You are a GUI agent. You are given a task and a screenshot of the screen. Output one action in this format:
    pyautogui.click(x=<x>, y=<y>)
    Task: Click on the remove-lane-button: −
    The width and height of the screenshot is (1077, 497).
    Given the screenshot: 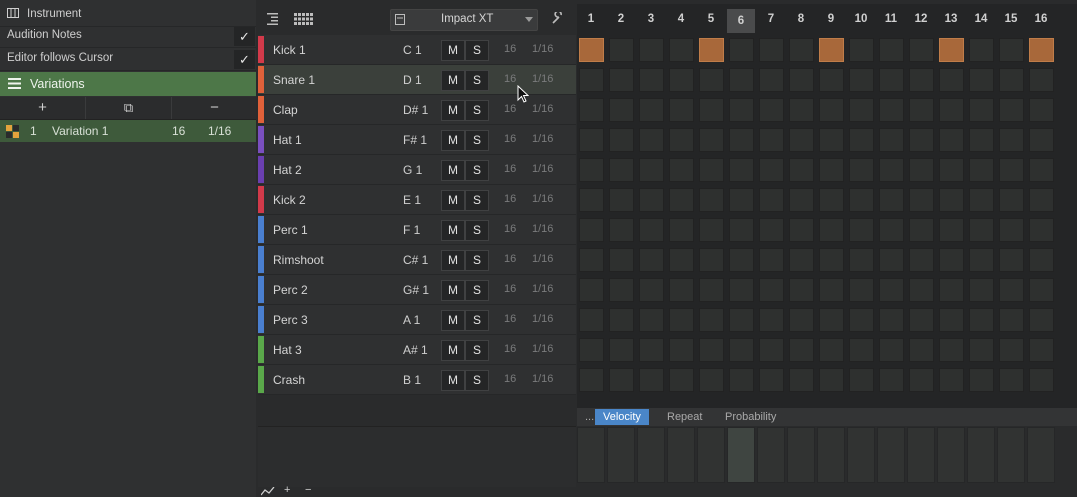 What is the action you would take?
    pyautogui.click(x=308, y=490)
    